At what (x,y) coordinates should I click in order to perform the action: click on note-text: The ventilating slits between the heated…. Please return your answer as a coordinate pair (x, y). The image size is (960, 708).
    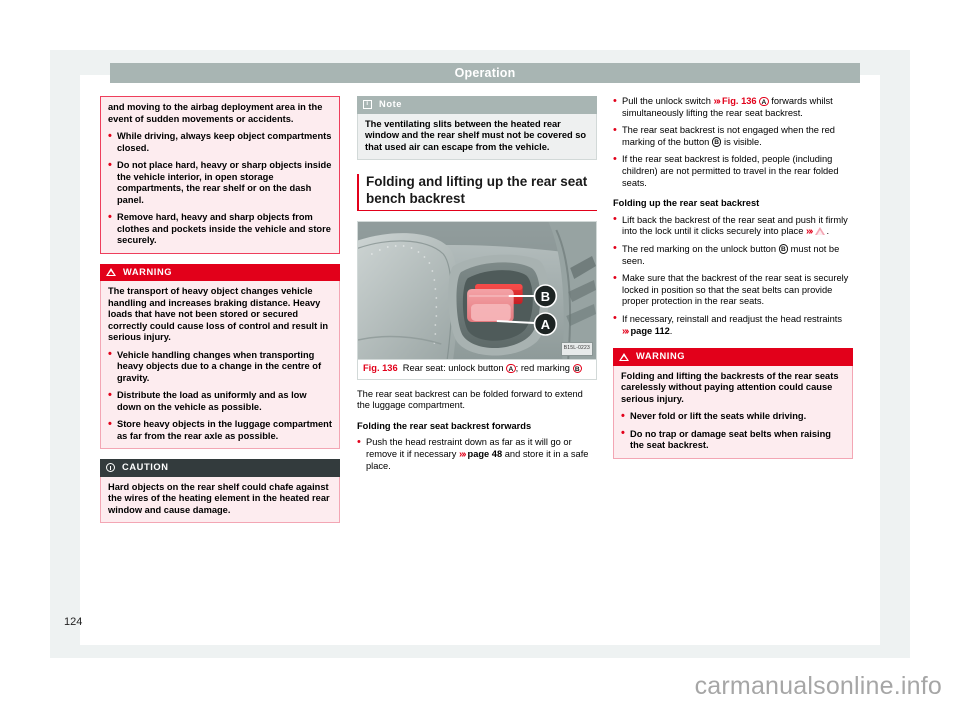
    Looking at the image, I should click on (476, 135).